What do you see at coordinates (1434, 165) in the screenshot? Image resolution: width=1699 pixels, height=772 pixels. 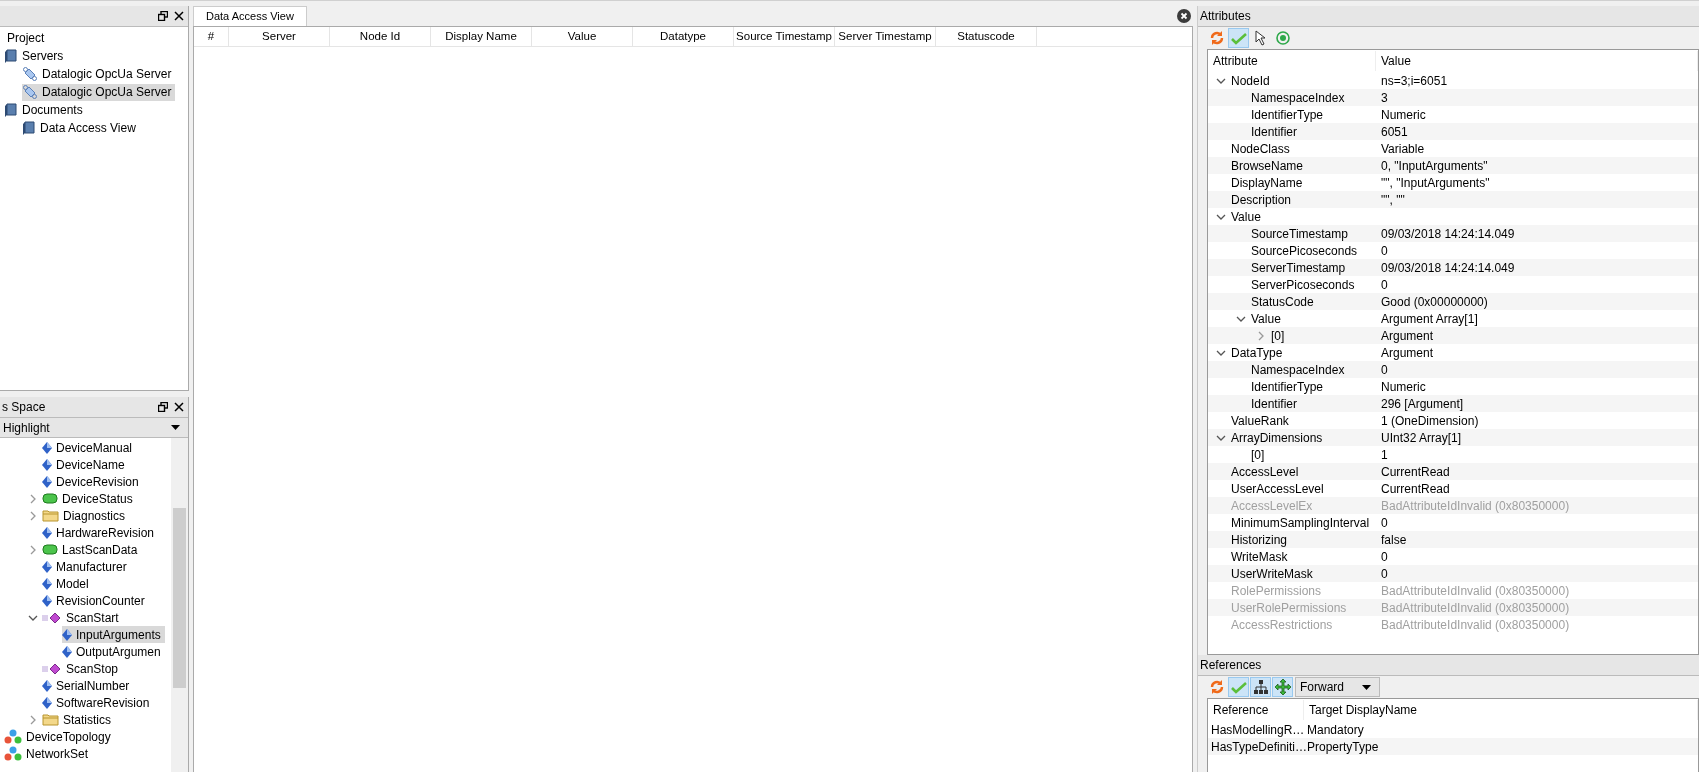 I see `attribute-value: 0, "InputArguments"` at bounding box center [1434, 165].